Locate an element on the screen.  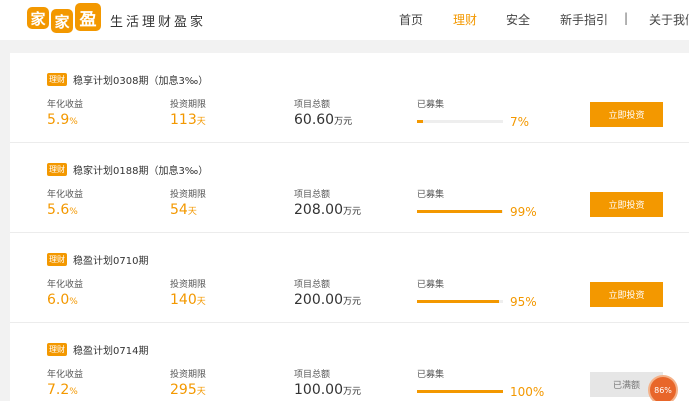
raised-percent: 7% is located at coordinates (520, 122).